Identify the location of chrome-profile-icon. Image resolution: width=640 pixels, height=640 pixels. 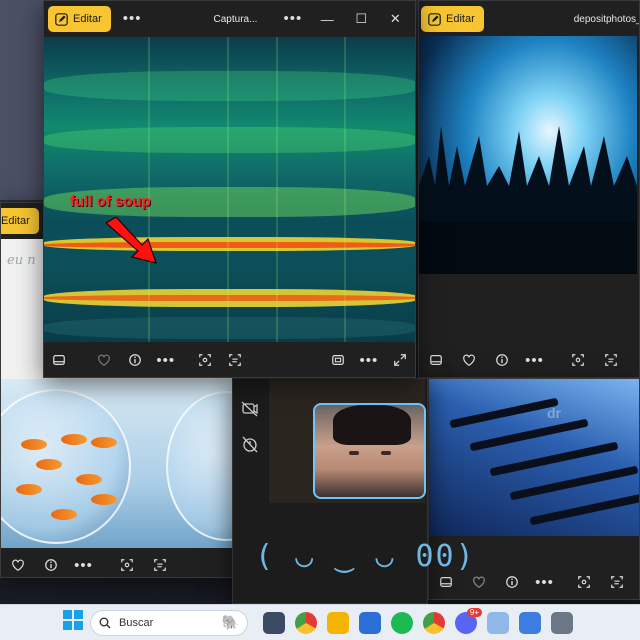
(434, 622).